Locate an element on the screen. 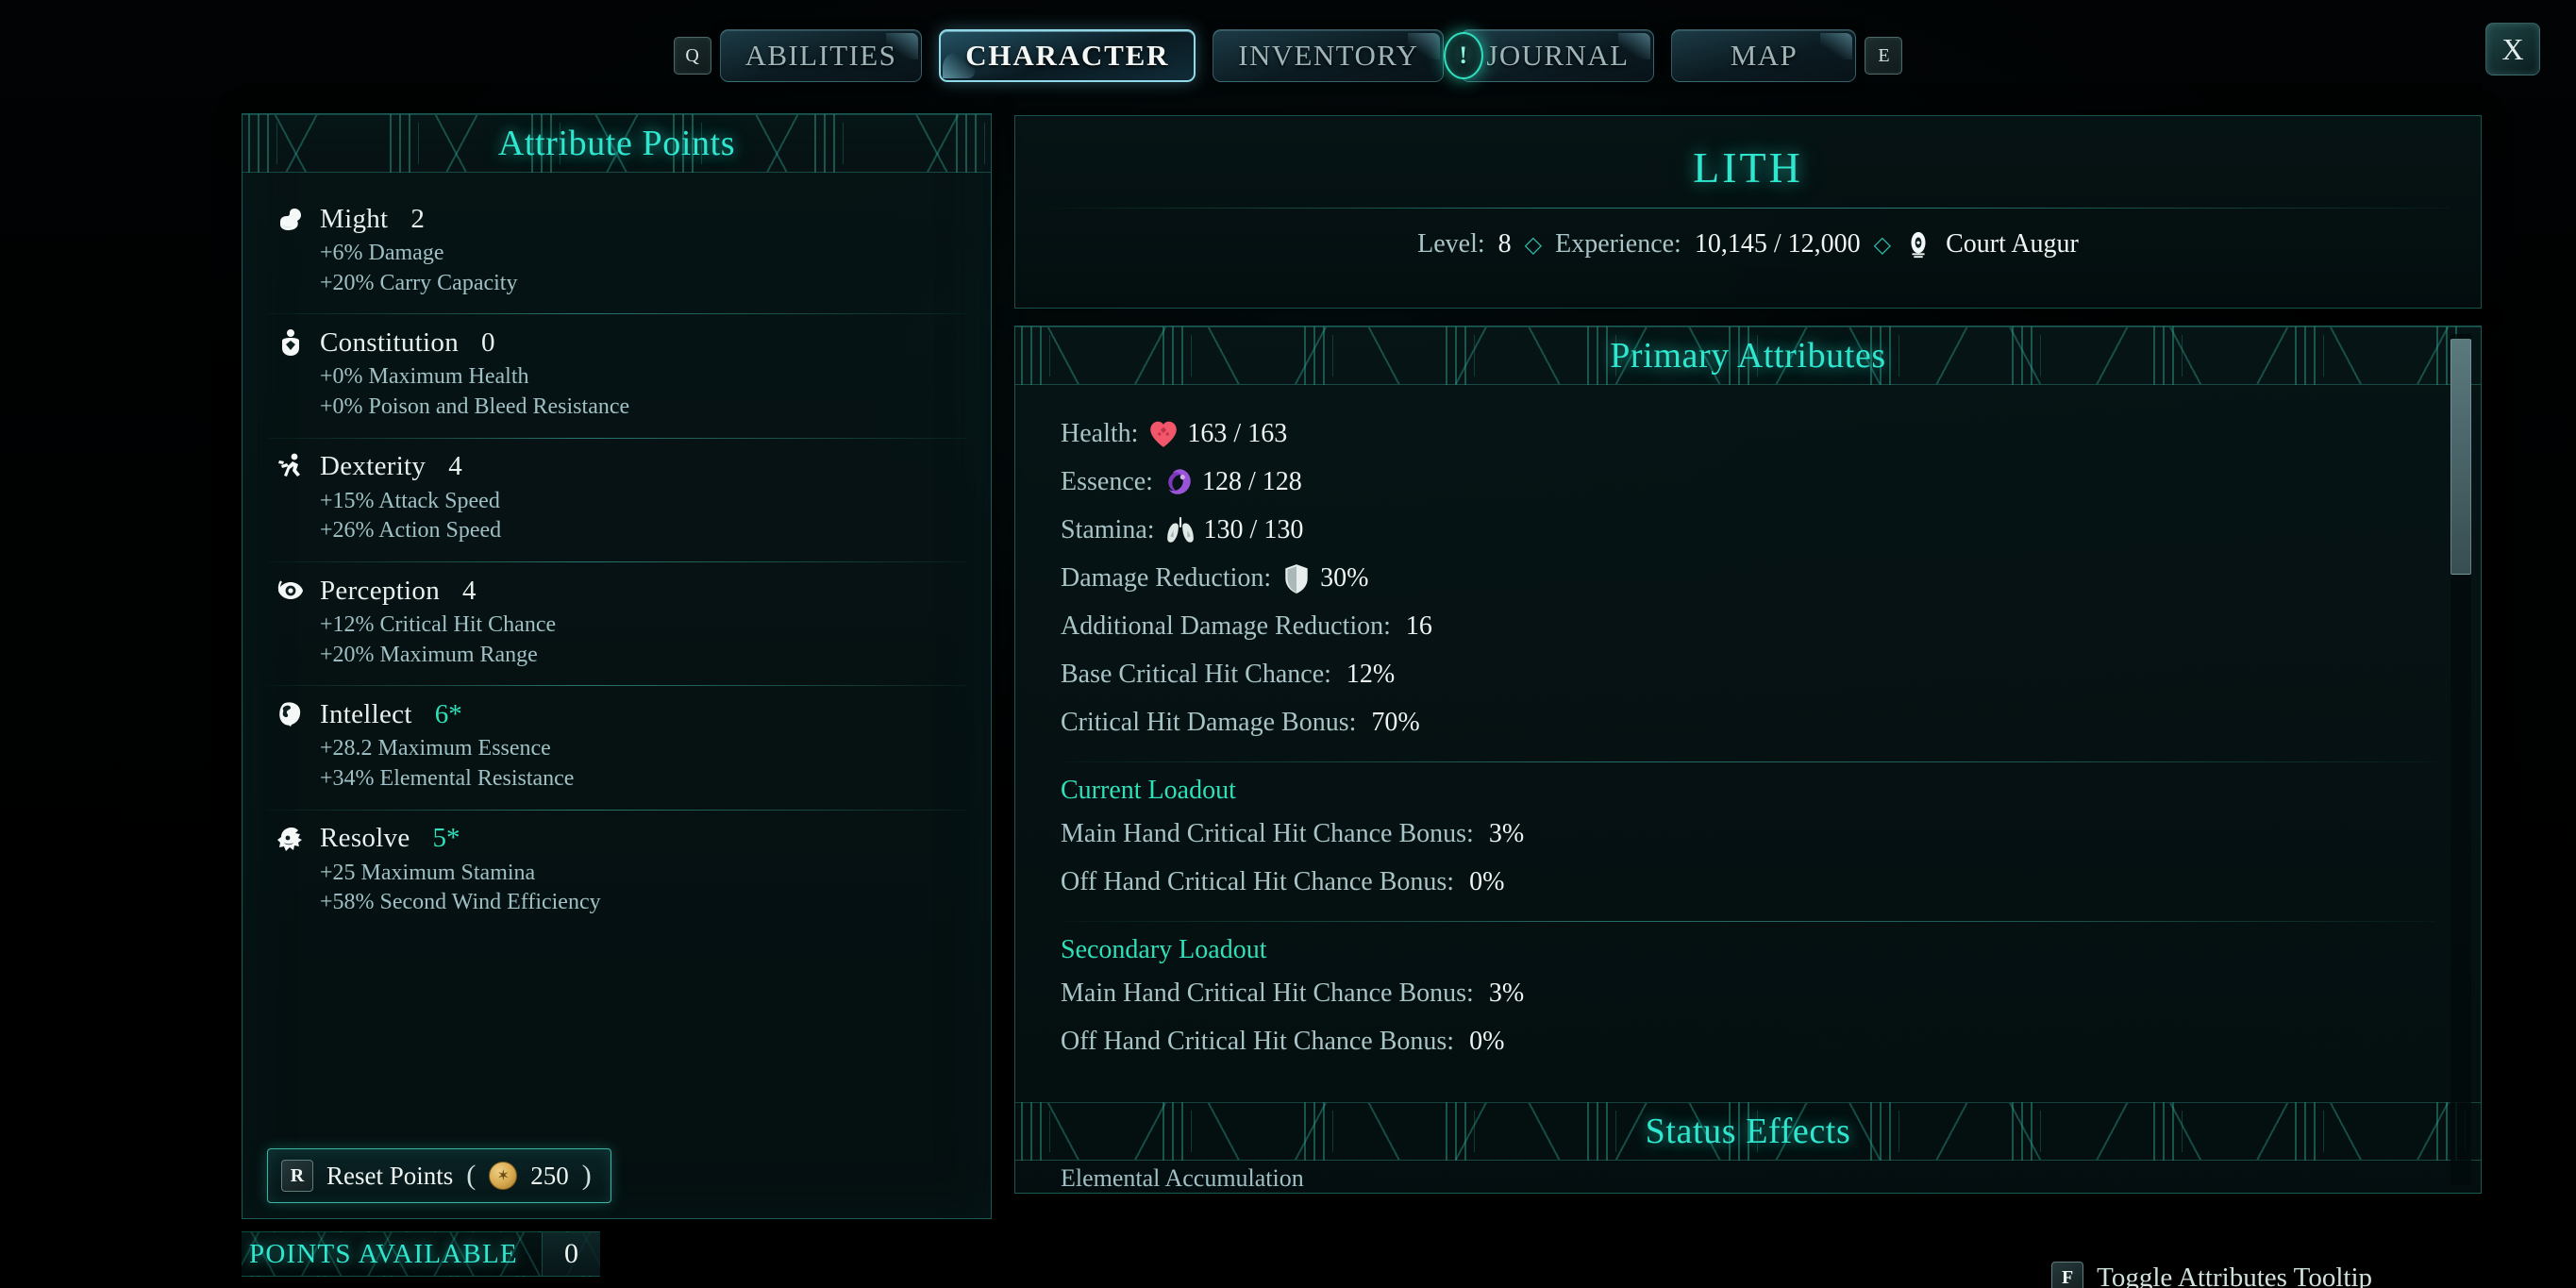 The height and width of the screenshot is (1288, 2576). reset-points-button: R Reset Points ( ✶ 250 ) is located at coordinates (439, 1175).